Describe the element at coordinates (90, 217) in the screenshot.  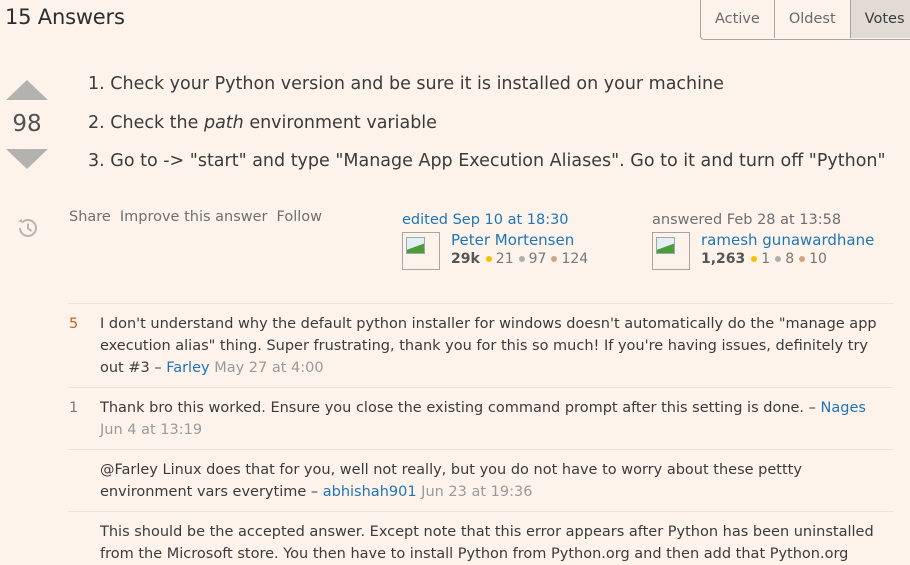
I see `share-link: Share` at that location.